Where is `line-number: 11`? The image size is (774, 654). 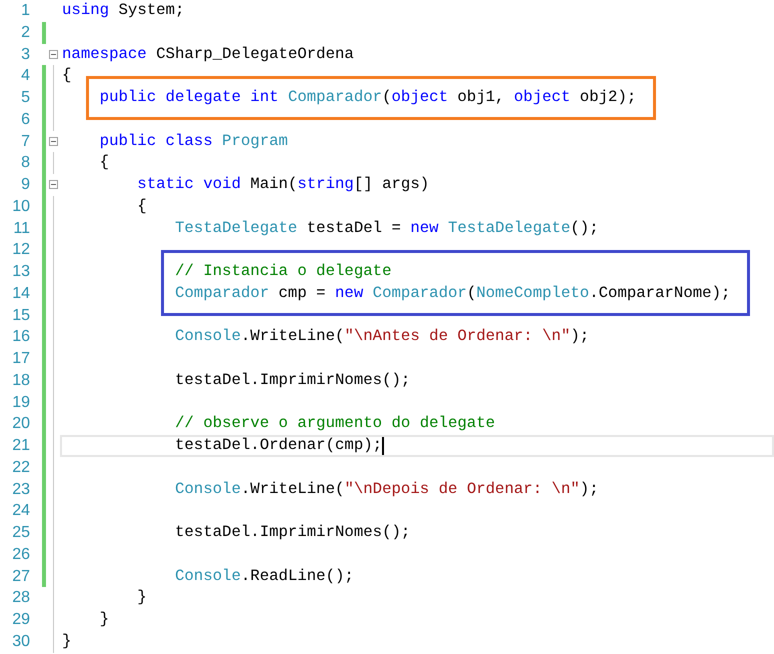 line-number: 11 is located at coordinates (21, 228).